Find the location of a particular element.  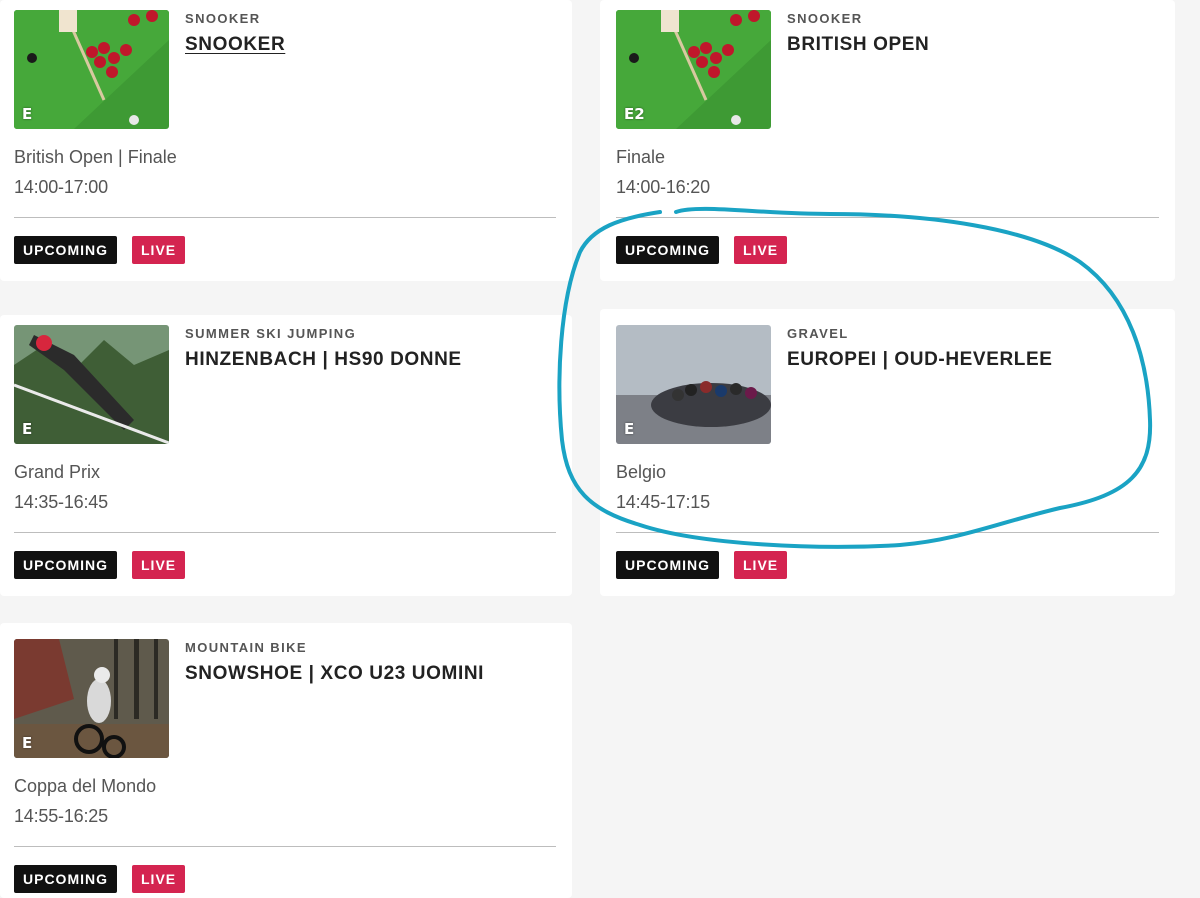

sport-label: SUMMER SKI JUMPING is located at coordinates (271, 333).